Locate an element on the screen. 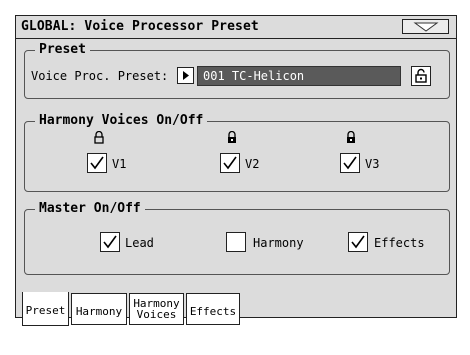 The image size is (470, 355). page-menu-button is located at coordinates (425, 26).